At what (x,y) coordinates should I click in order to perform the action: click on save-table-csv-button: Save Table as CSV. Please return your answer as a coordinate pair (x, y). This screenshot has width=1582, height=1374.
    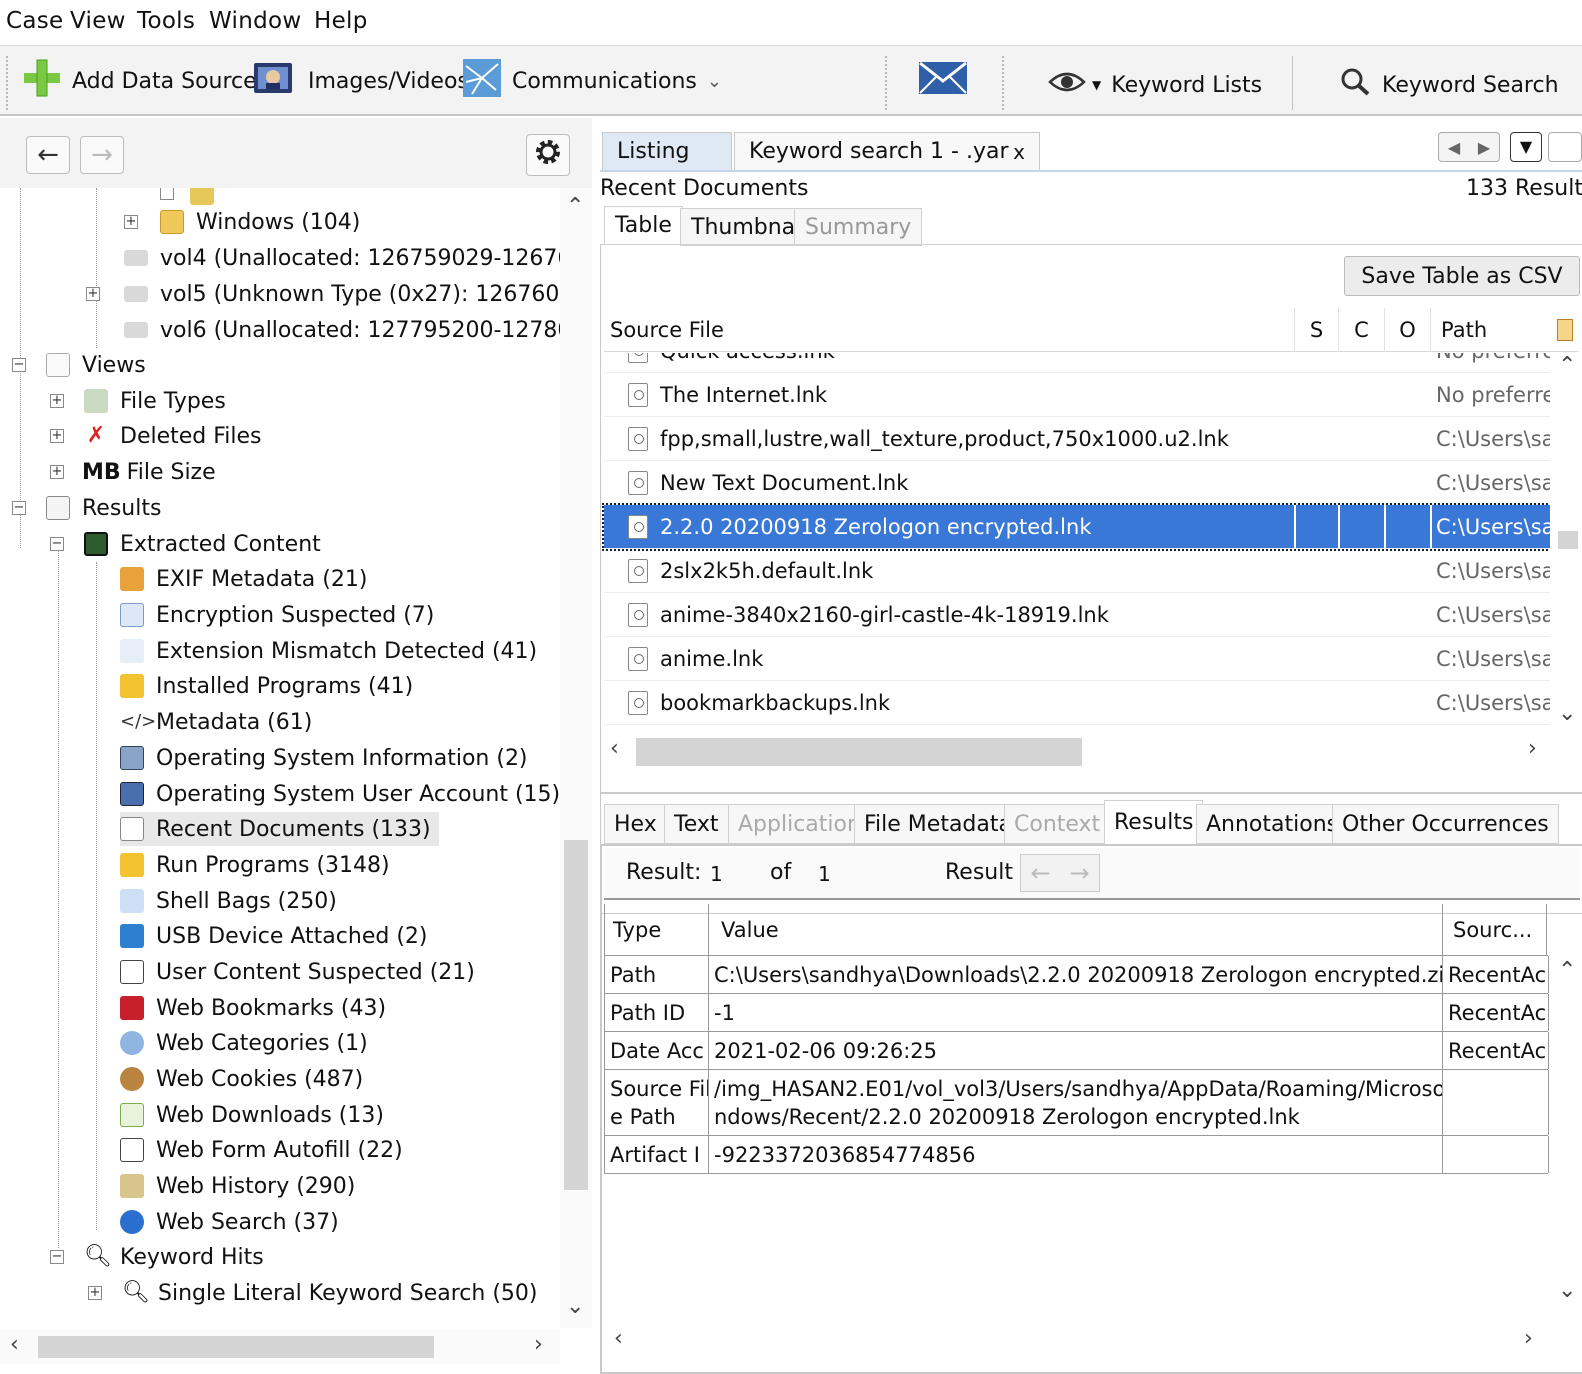
    Looking at the image, I should click on (1462, 276).